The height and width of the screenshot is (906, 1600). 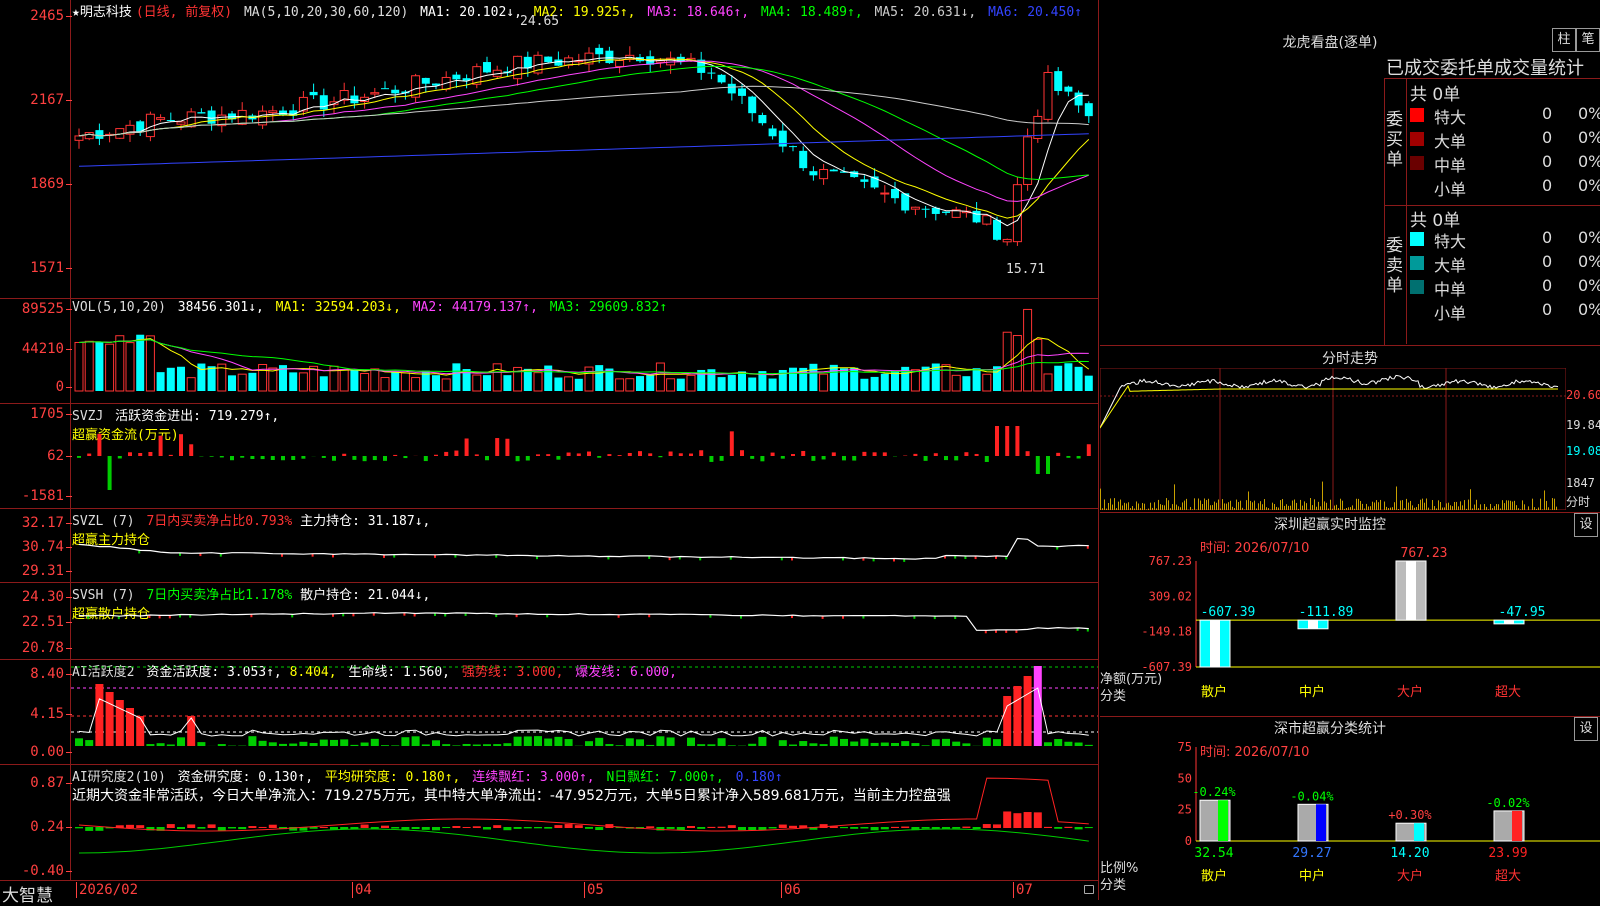 What do you see at coordinates (1505, 164) in the screenshot?
I see `order-row: 中单00%` at bounding box center [1505, 164].